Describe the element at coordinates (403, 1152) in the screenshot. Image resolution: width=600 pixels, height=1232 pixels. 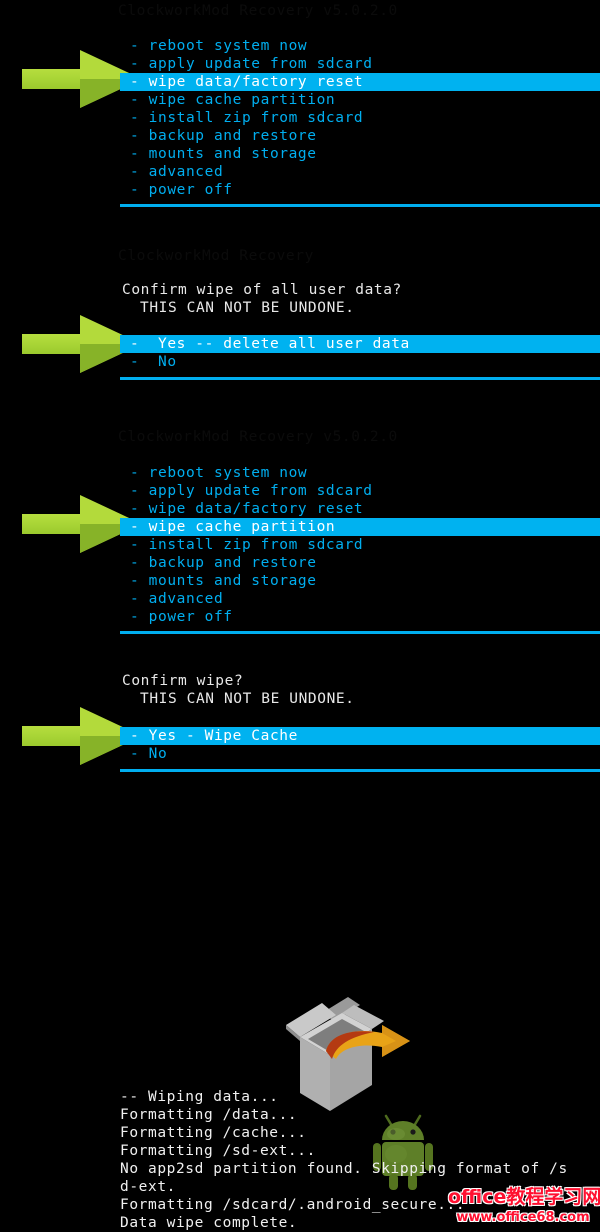
I see `android-robot-icon` at that location.